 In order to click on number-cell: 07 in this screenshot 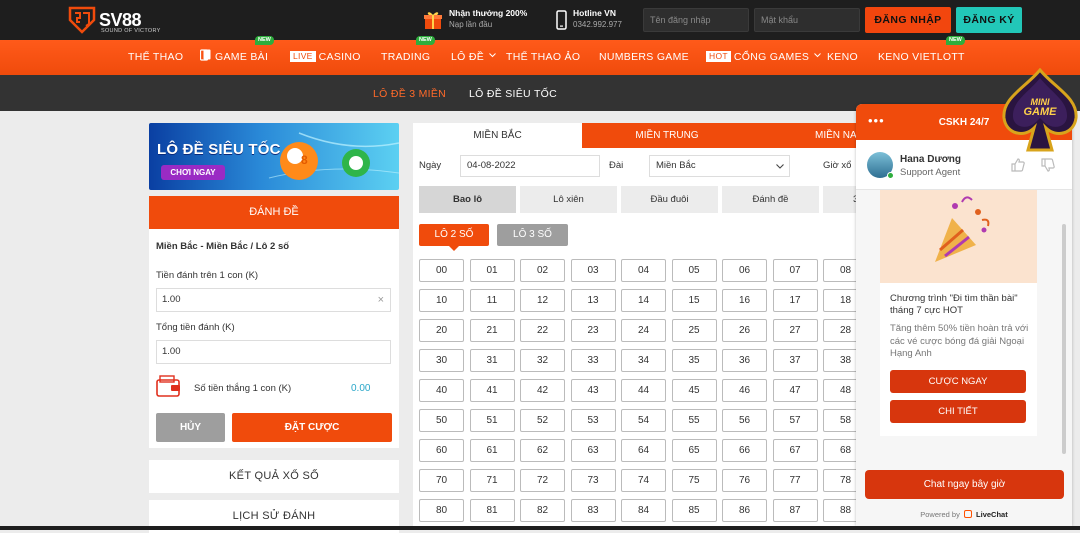, I will do `click(795, 270)`.